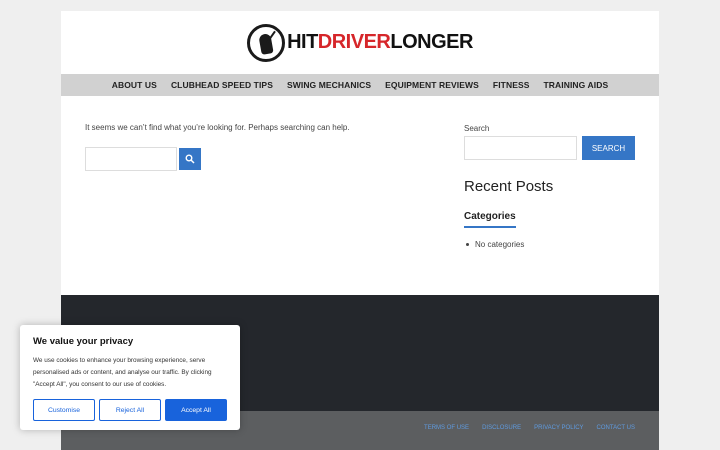 The height and width of the screenshot is (450, 720). Describe the element at coordinates (520, 148) in the screenshot. I see `sidebar-search-input` at that location.